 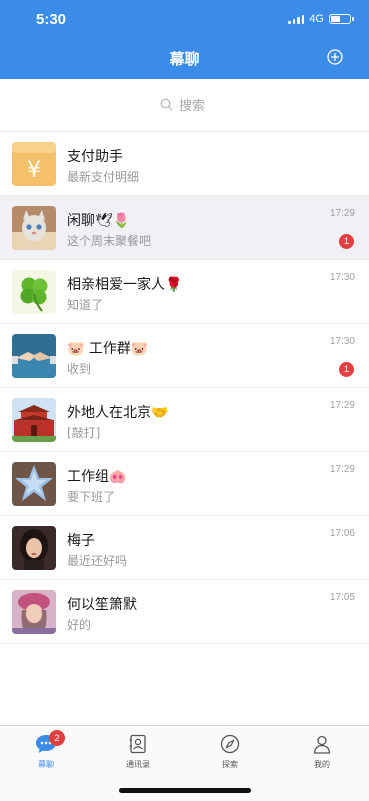 I want to click on top-bar: 5:30 4G 幕聊, so click(x=184, y=39).